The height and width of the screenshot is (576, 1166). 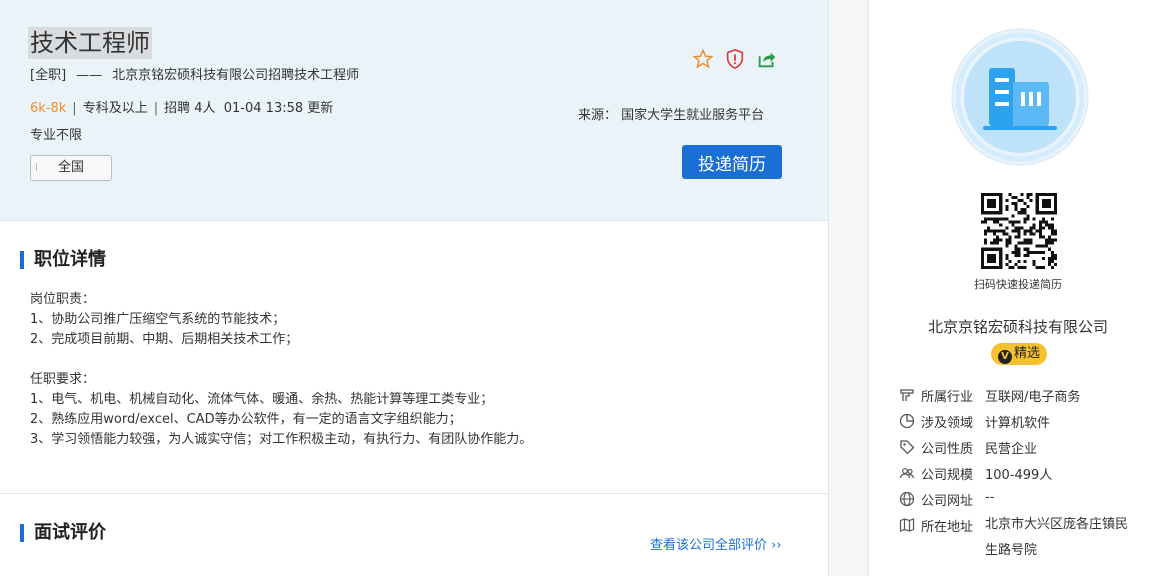 What do you see at coordinates (1020, 97) in the screenshot?
I see `company-logo` at bounding box center [1020, 97].